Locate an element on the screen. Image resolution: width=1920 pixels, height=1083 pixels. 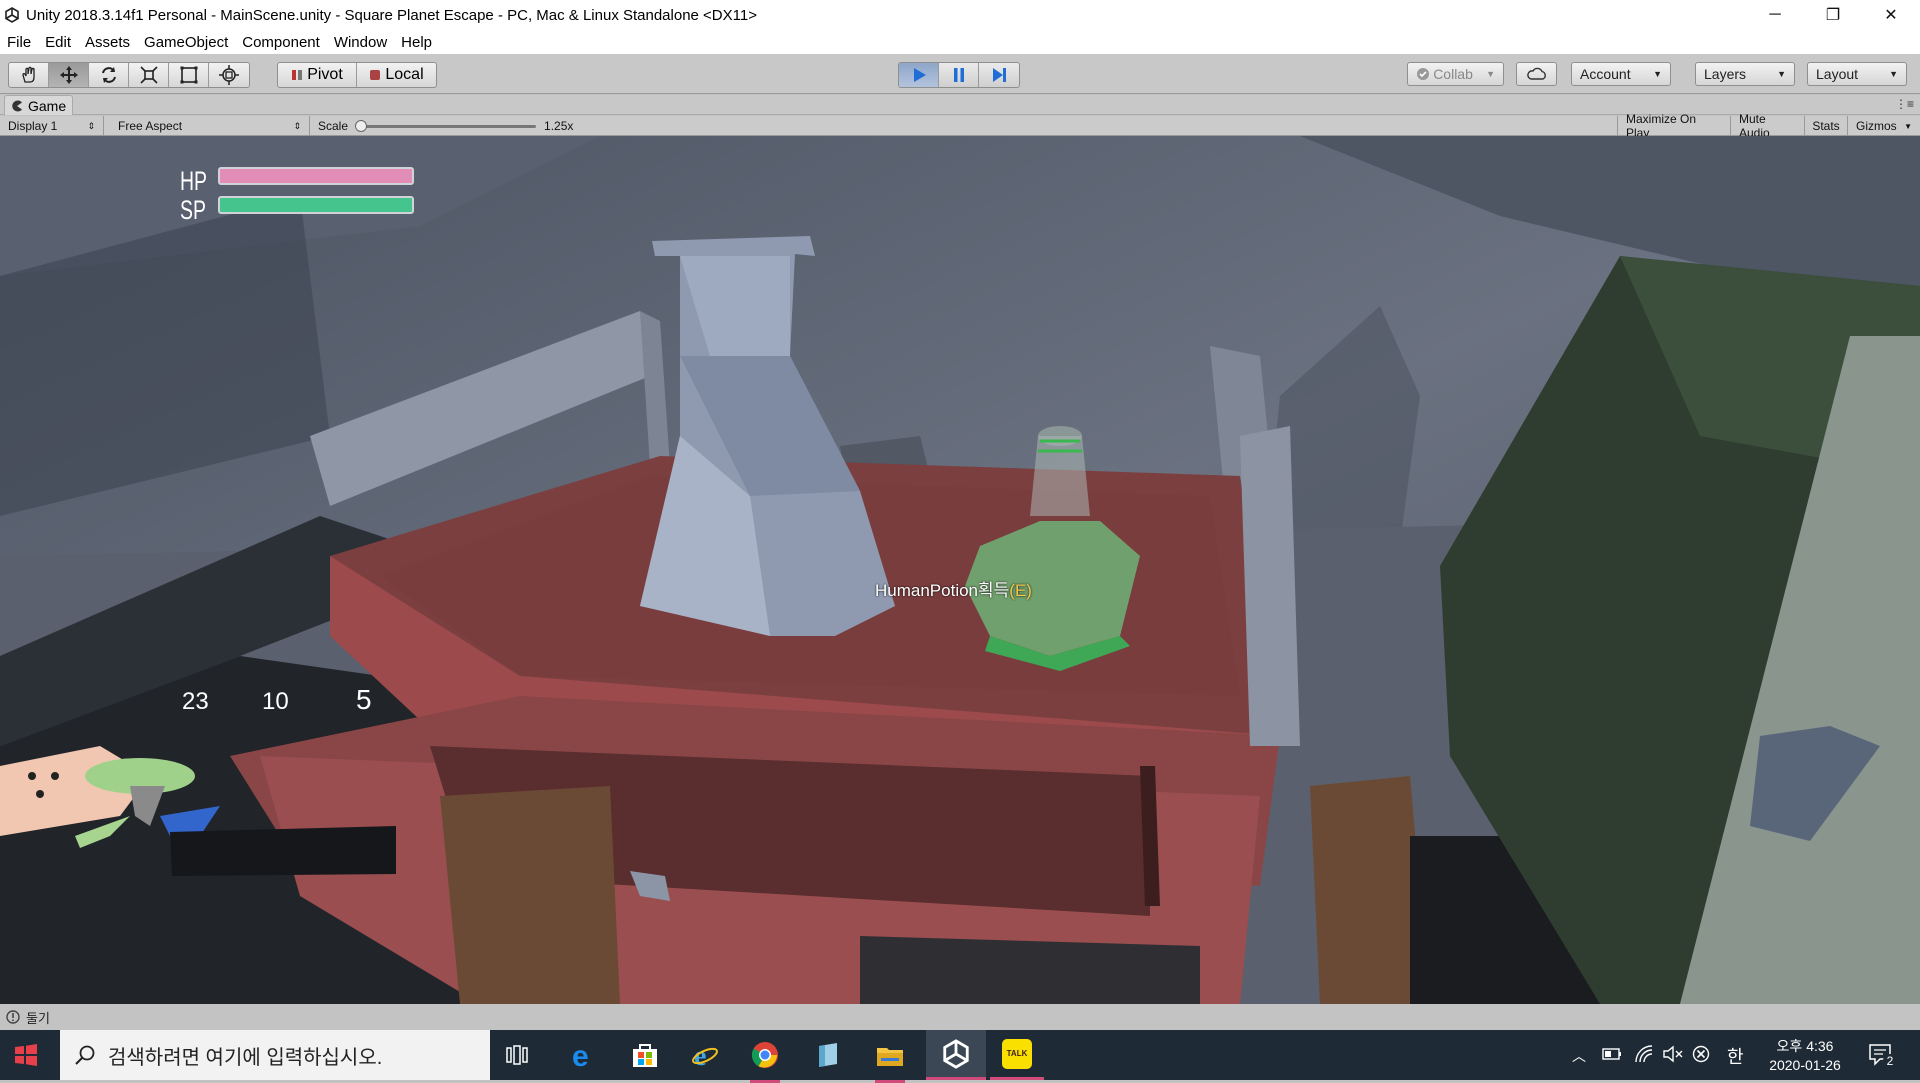
menu-file: File is located at coordinates (19, 42).